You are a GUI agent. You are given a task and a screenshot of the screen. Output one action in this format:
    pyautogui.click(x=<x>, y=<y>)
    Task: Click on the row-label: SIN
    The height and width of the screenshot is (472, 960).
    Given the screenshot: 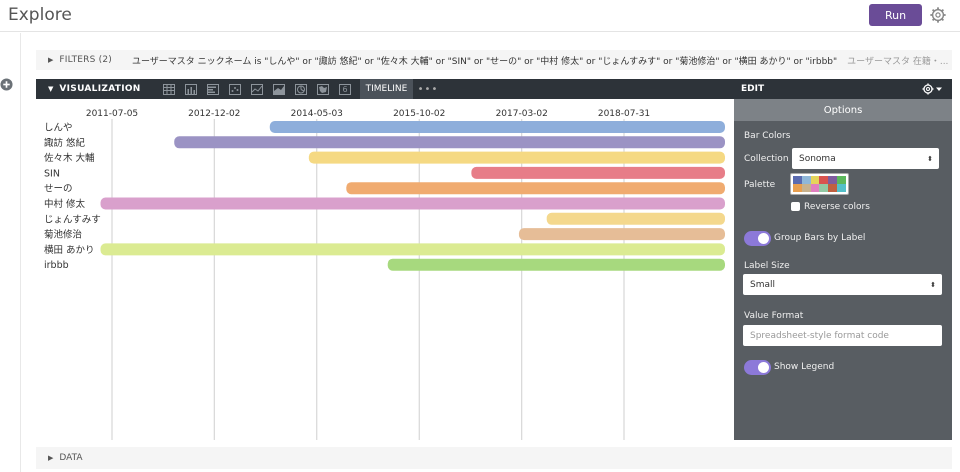 What is the action you would take?
    pyautogui.click(x=52, y=173)
    